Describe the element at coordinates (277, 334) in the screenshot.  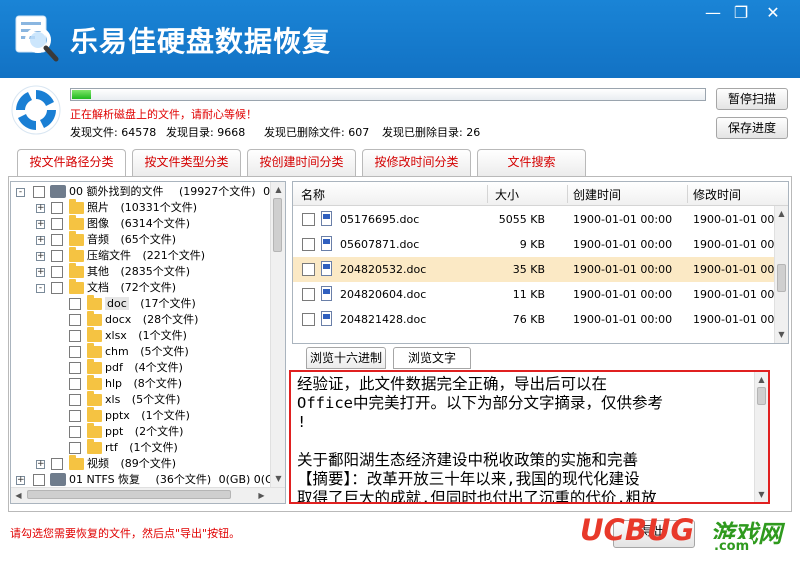
I see `tree-vertical-scrollbar: ▲ ▼` at that location.